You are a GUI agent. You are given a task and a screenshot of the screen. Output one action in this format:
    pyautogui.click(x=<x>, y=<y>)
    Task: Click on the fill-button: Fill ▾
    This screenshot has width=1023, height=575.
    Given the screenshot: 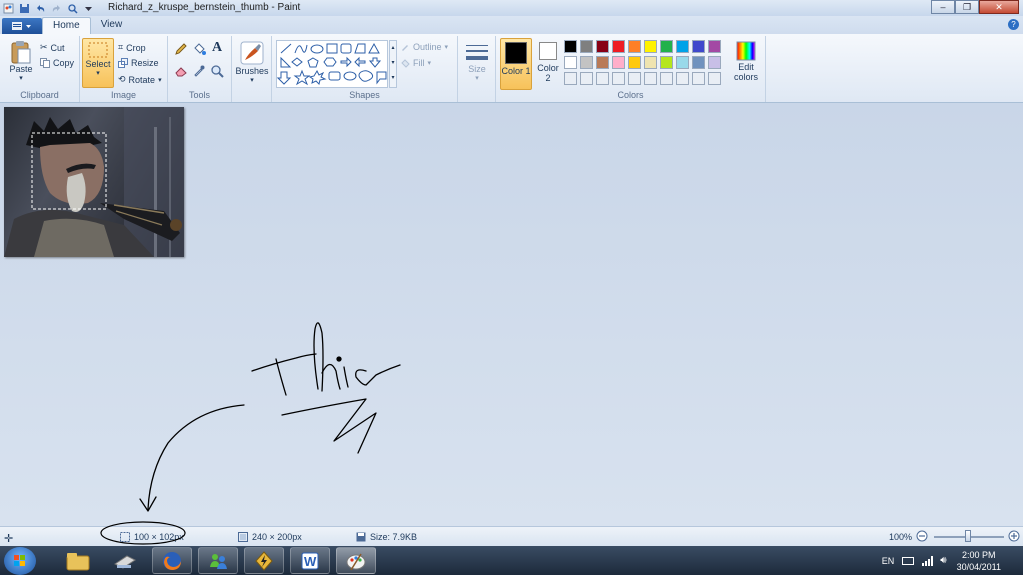 What is the action you would take?
    pyautogui.click(x=415, y=63)
    